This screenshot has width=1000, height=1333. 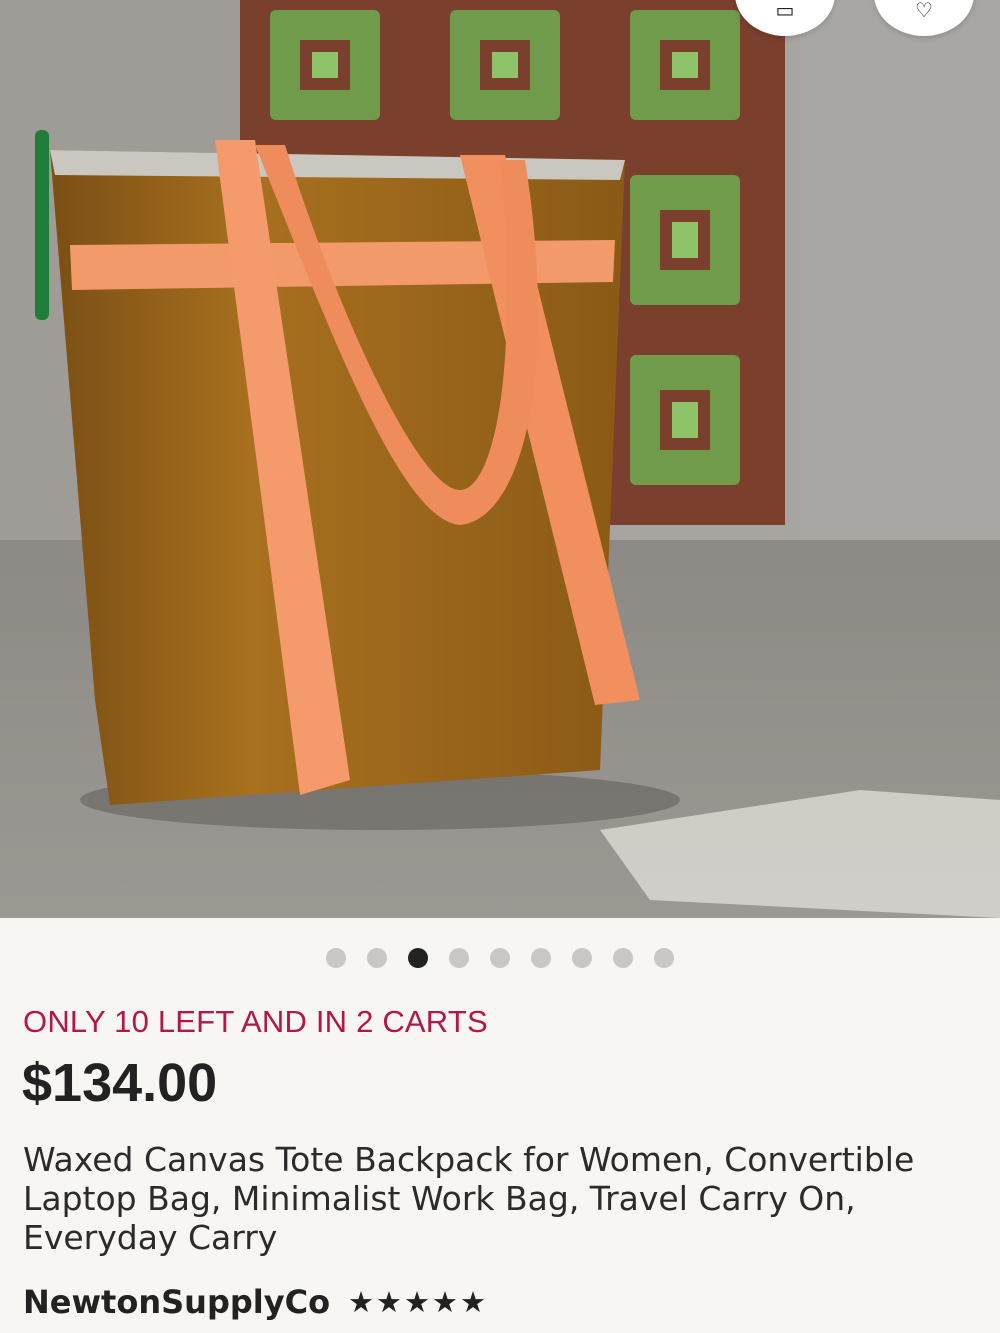 I want to click on image-carousel-indicator, so click(x=500, y=958).